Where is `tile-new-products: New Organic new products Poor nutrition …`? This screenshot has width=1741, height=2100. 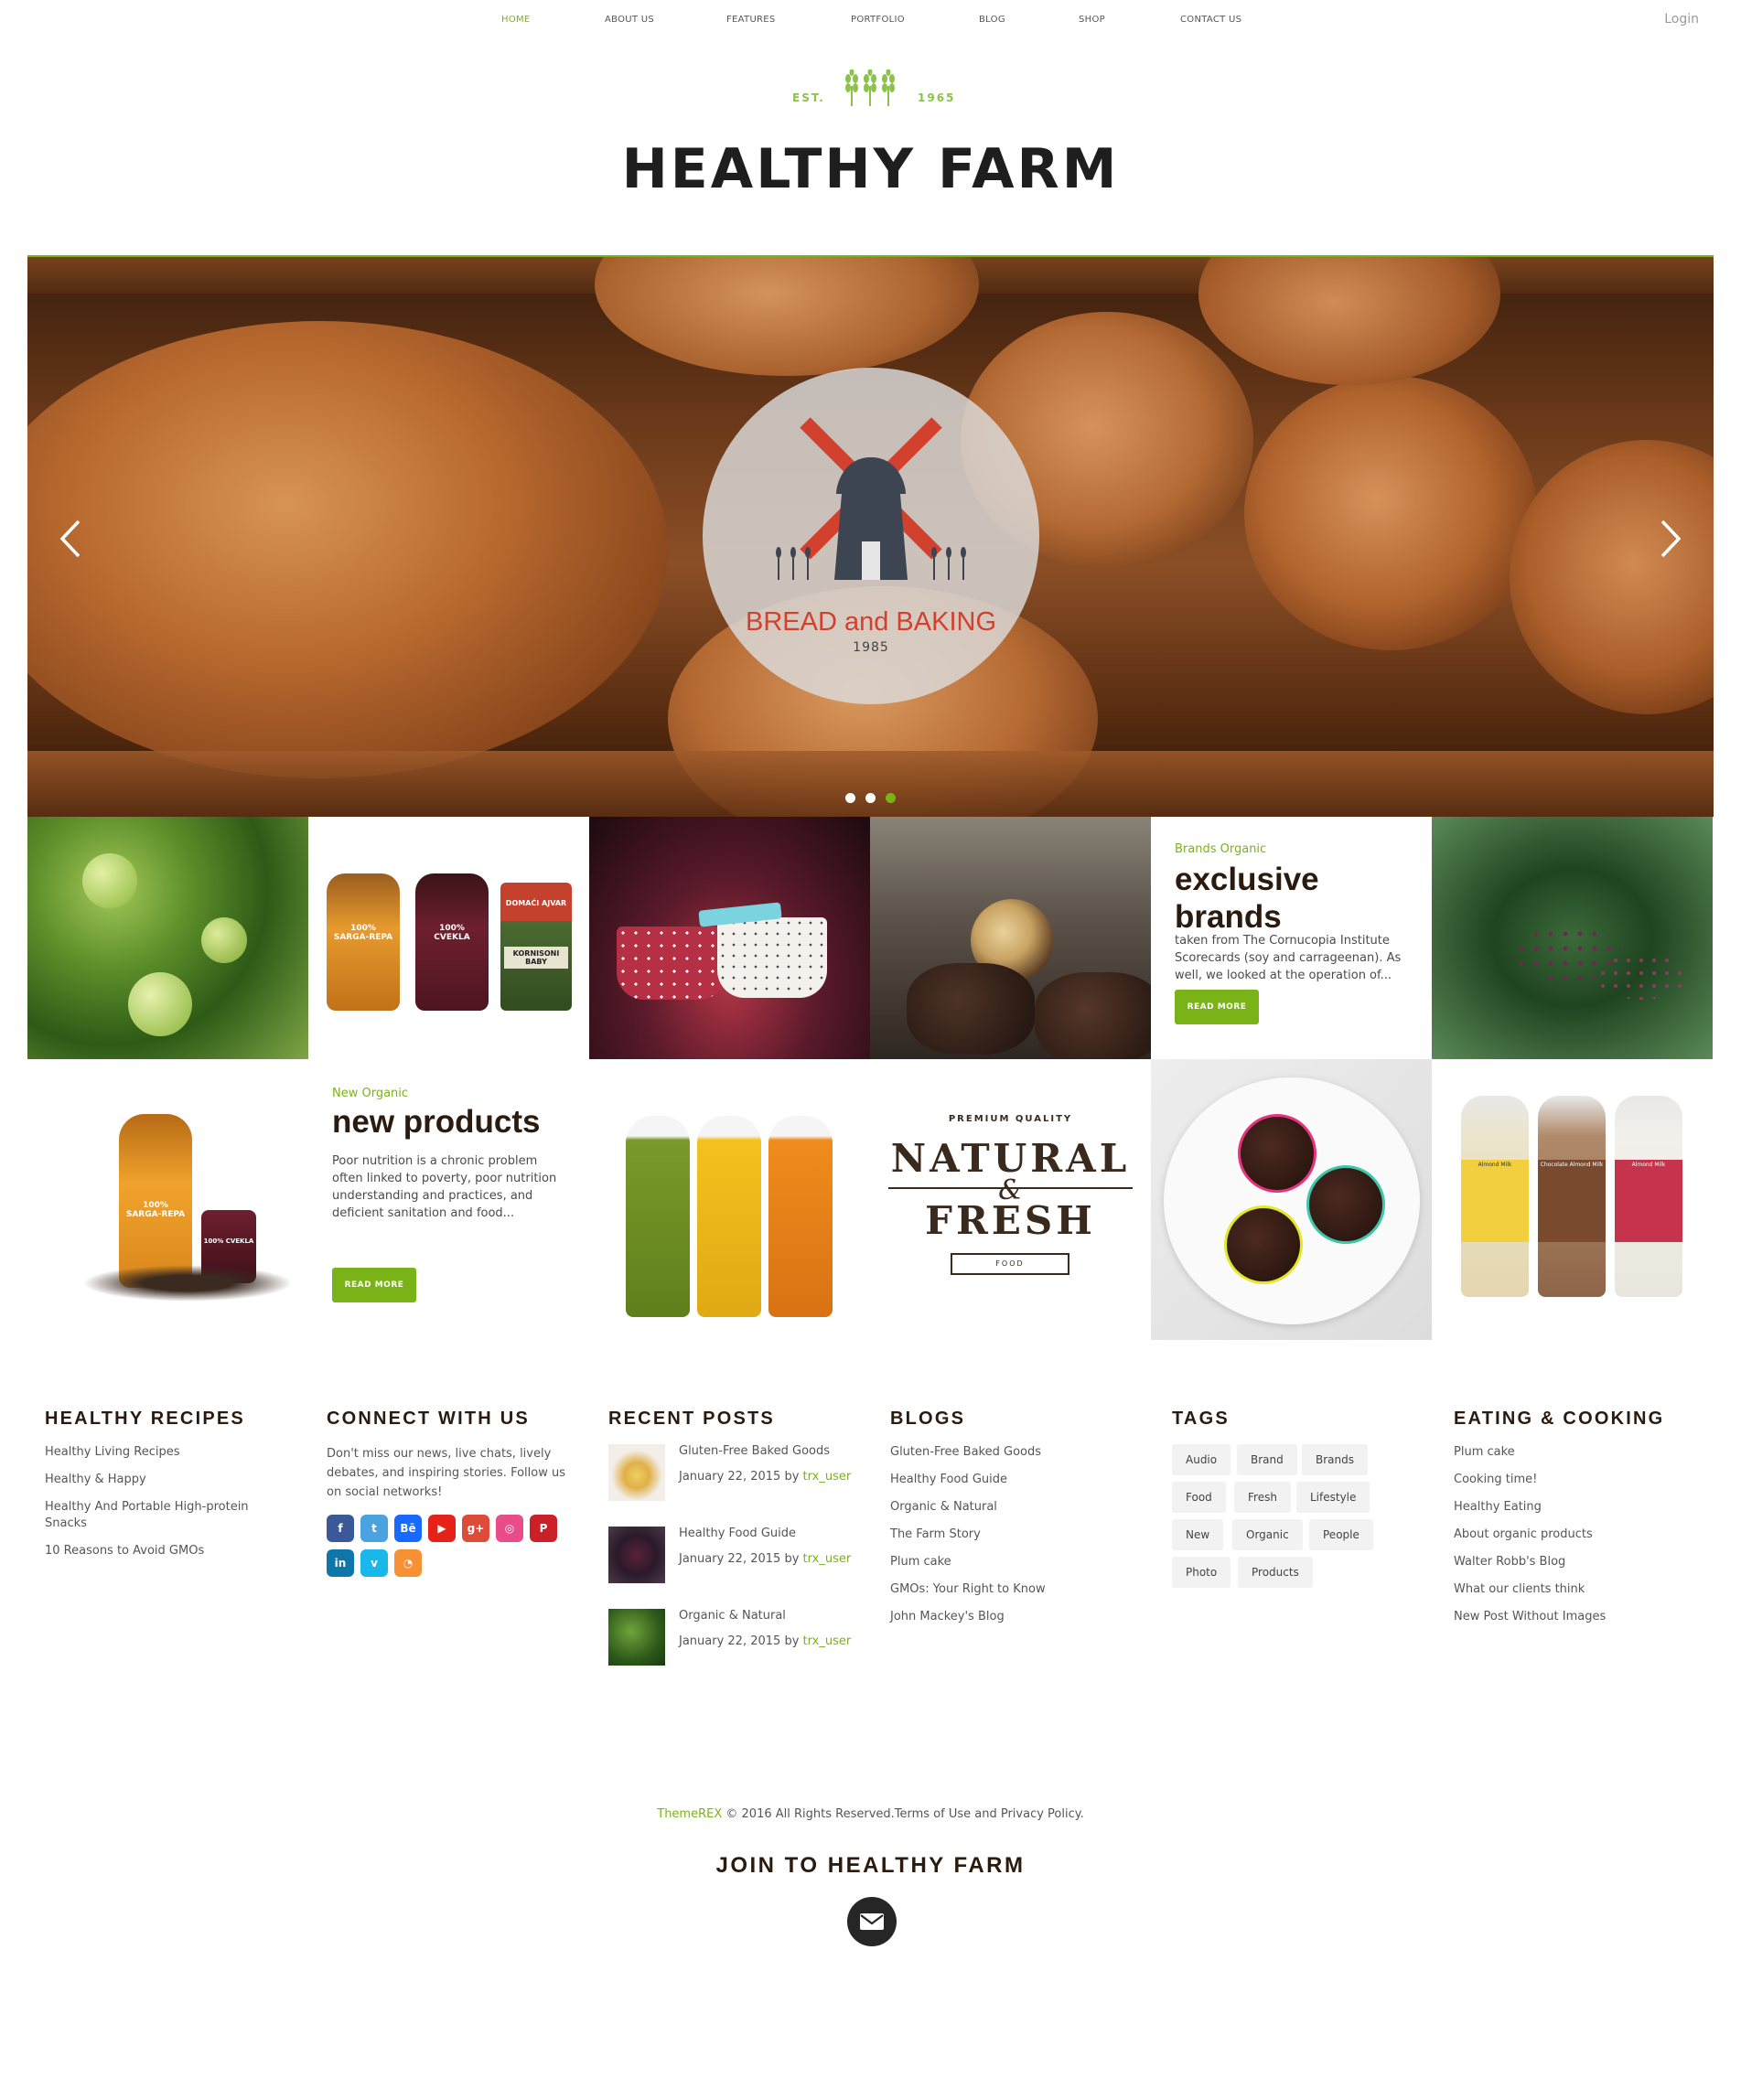 tile-new-products: New Organic new products Poor nutrition … is located at coordinates (448, 1199).